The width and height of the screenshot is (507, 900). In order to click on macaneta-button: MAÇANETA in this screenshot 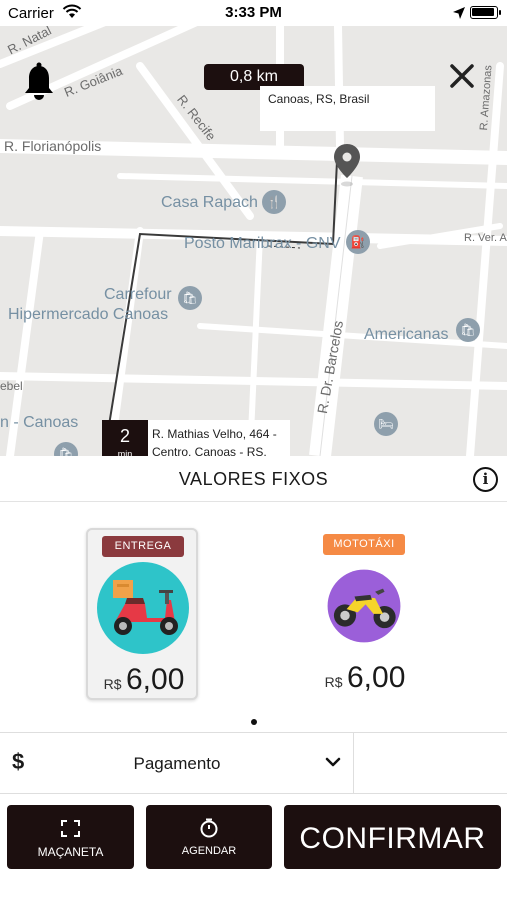, I will do `click(70, 837)`.